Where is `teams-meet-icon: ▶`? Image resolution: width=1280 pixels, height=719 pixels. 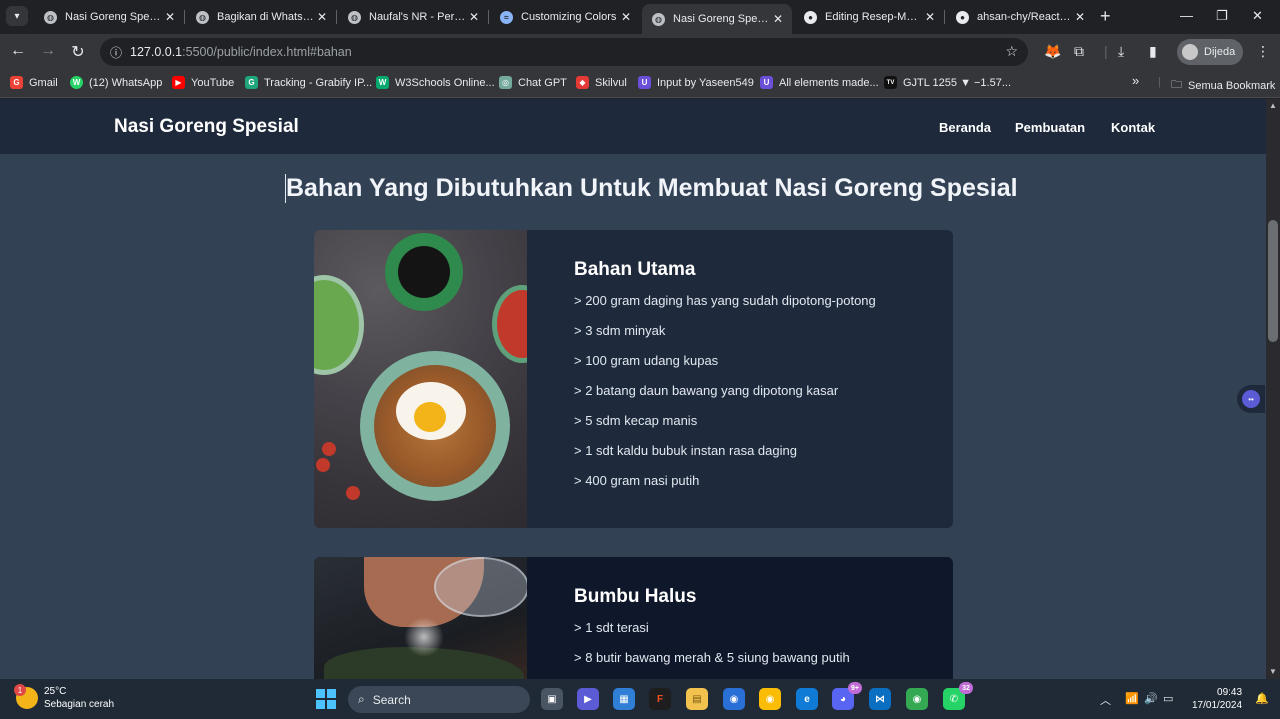
teams-meet-icon: ▶ is located at coordinates (588, 699).